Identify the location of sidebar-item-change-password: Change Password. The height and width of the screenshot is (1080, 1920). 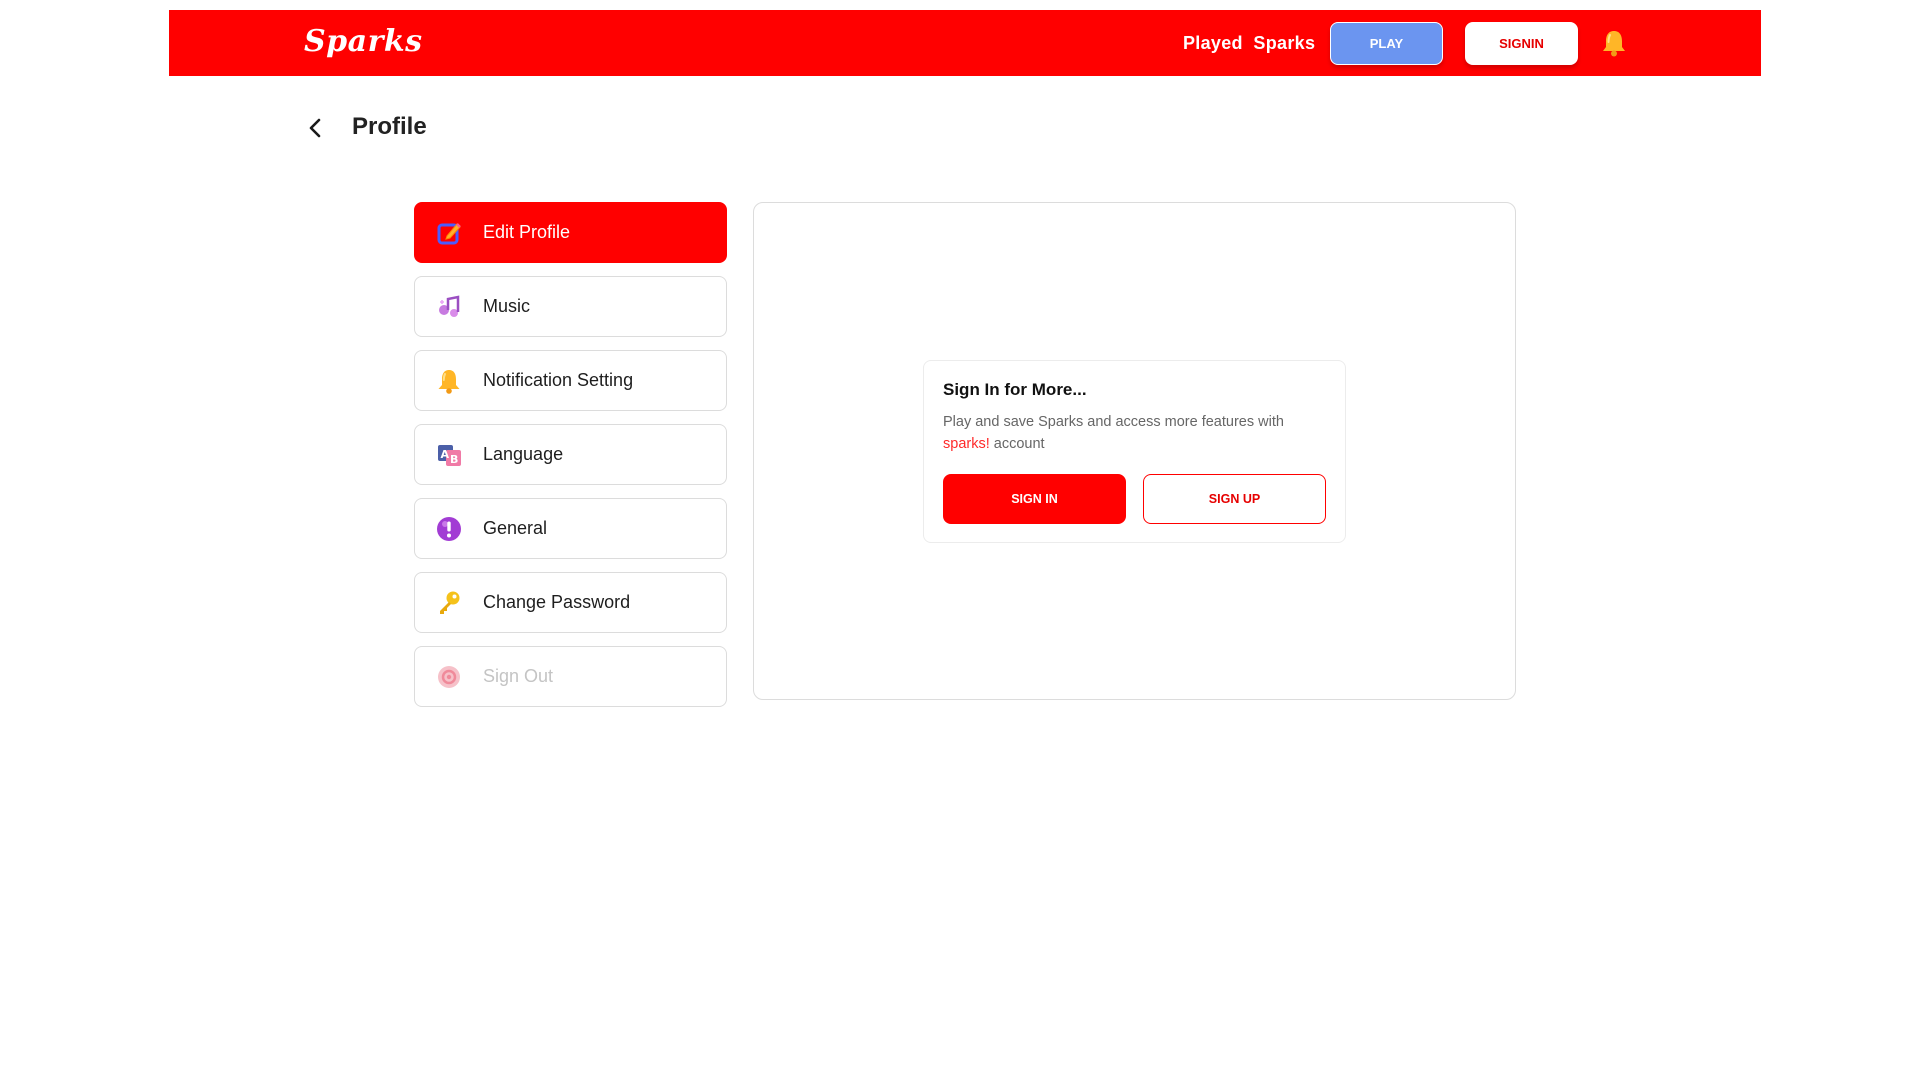
(570, 602).